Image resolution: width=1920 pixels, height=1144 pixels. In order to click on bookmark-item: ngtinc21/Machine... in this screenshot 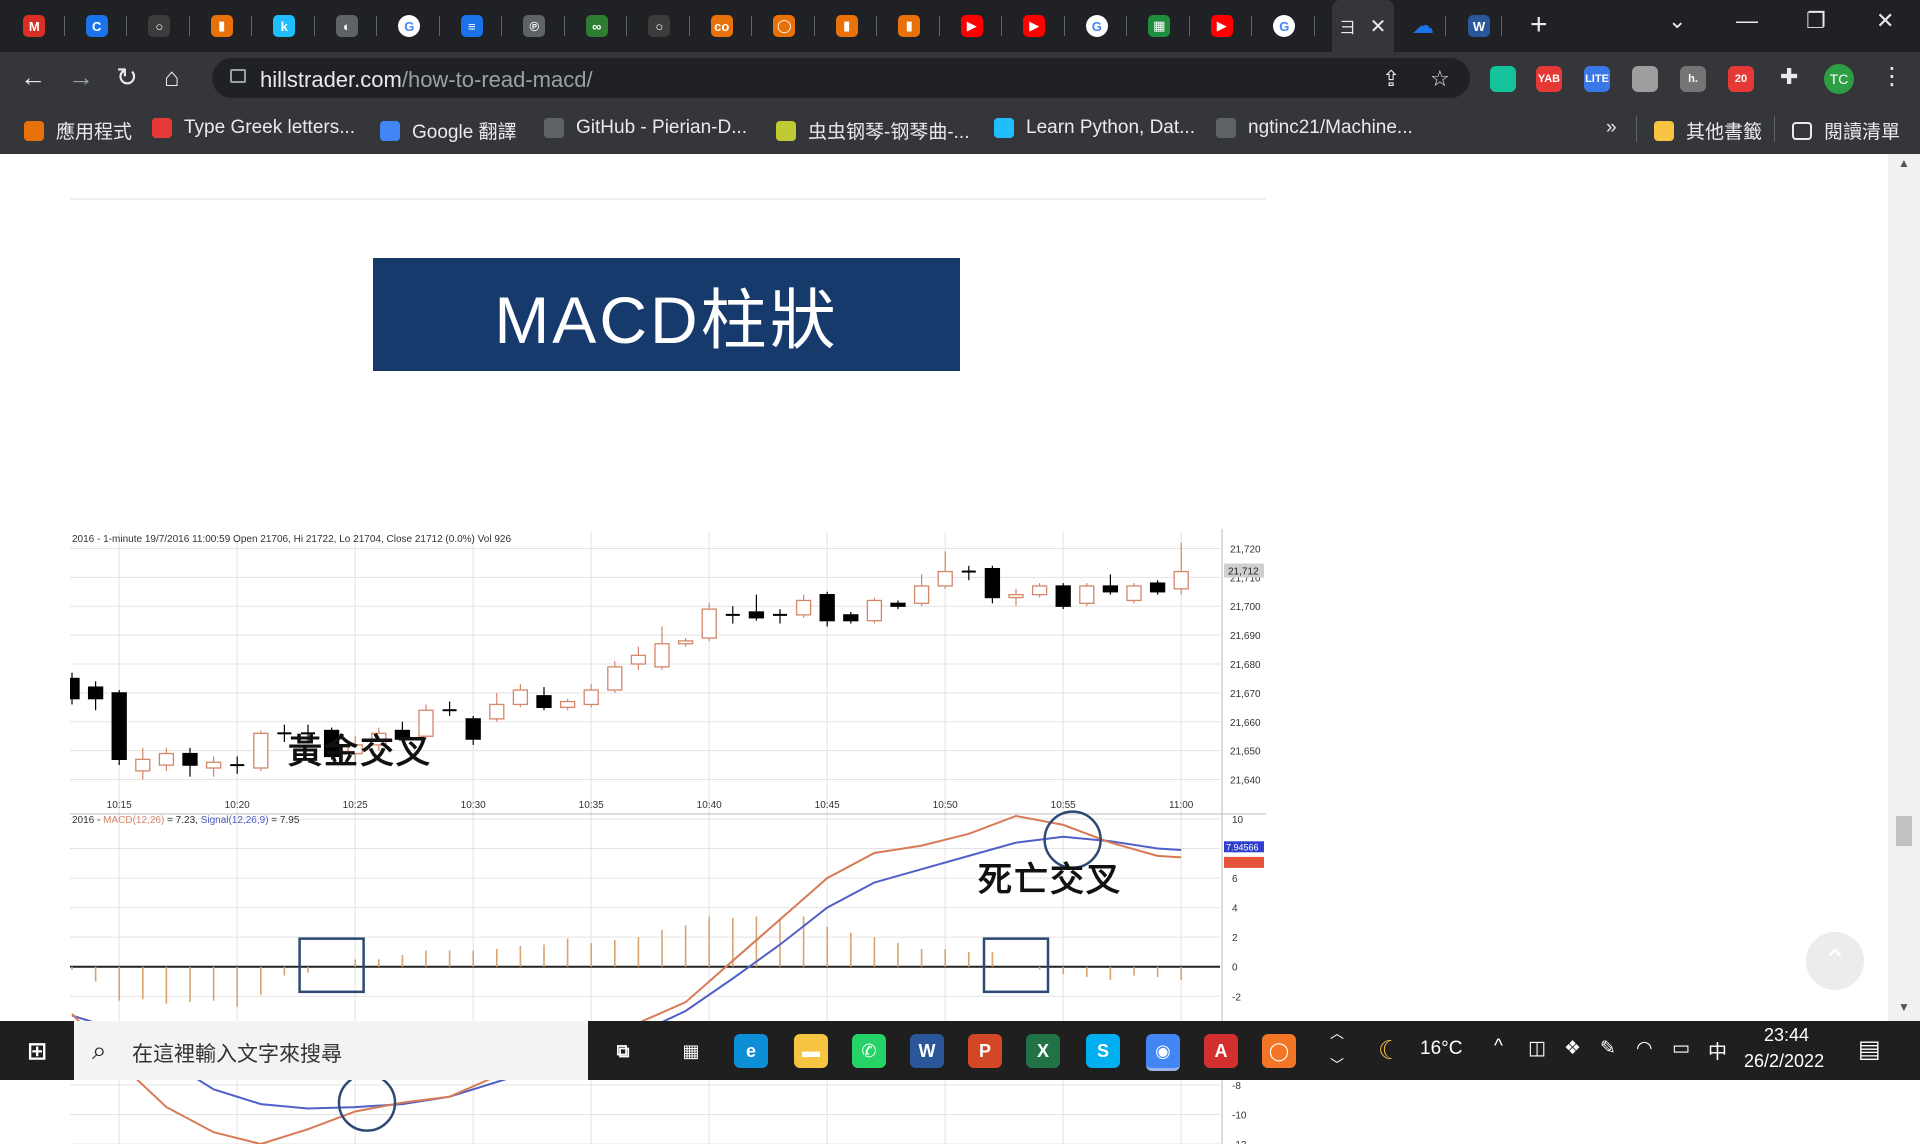, I will do `click(1314, 128)`.